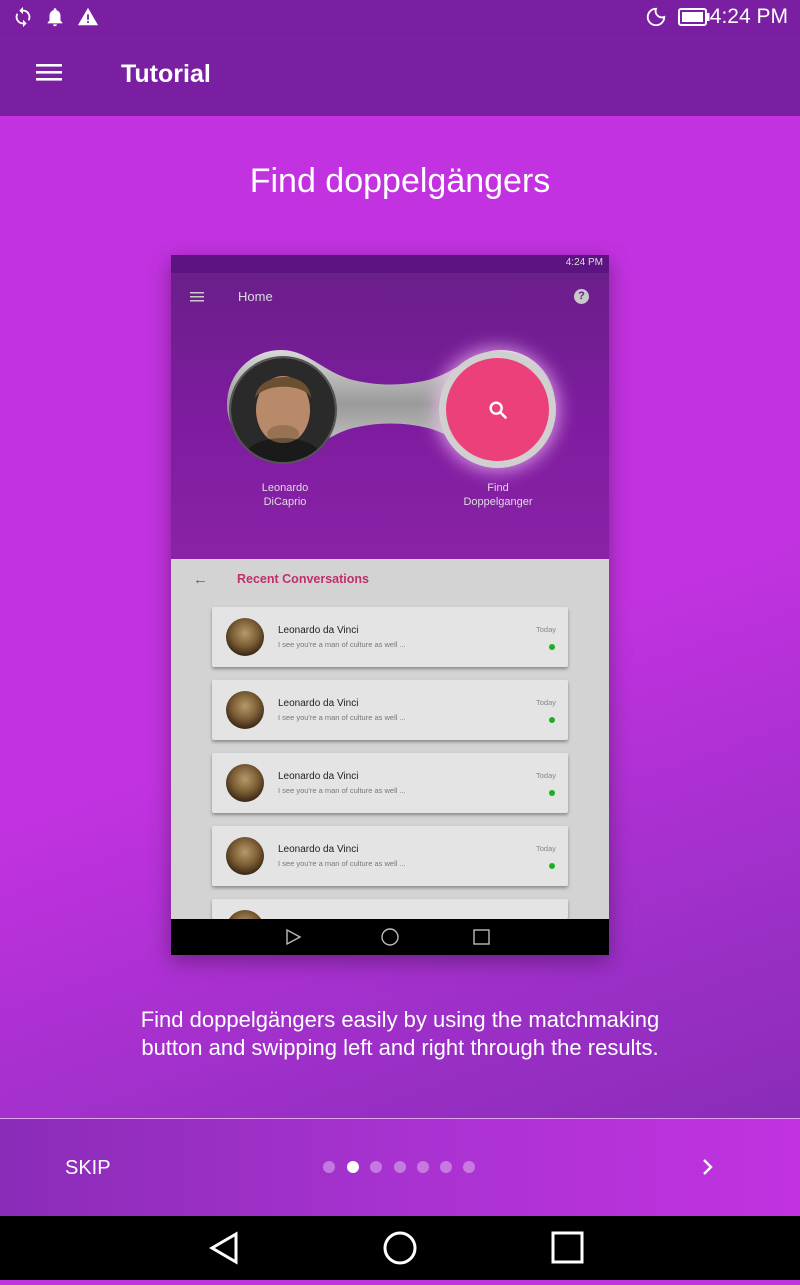 Image resolution: width=800 pixels, height=1285 pixels. I want to click on recents-icon, so click(567, 1247).